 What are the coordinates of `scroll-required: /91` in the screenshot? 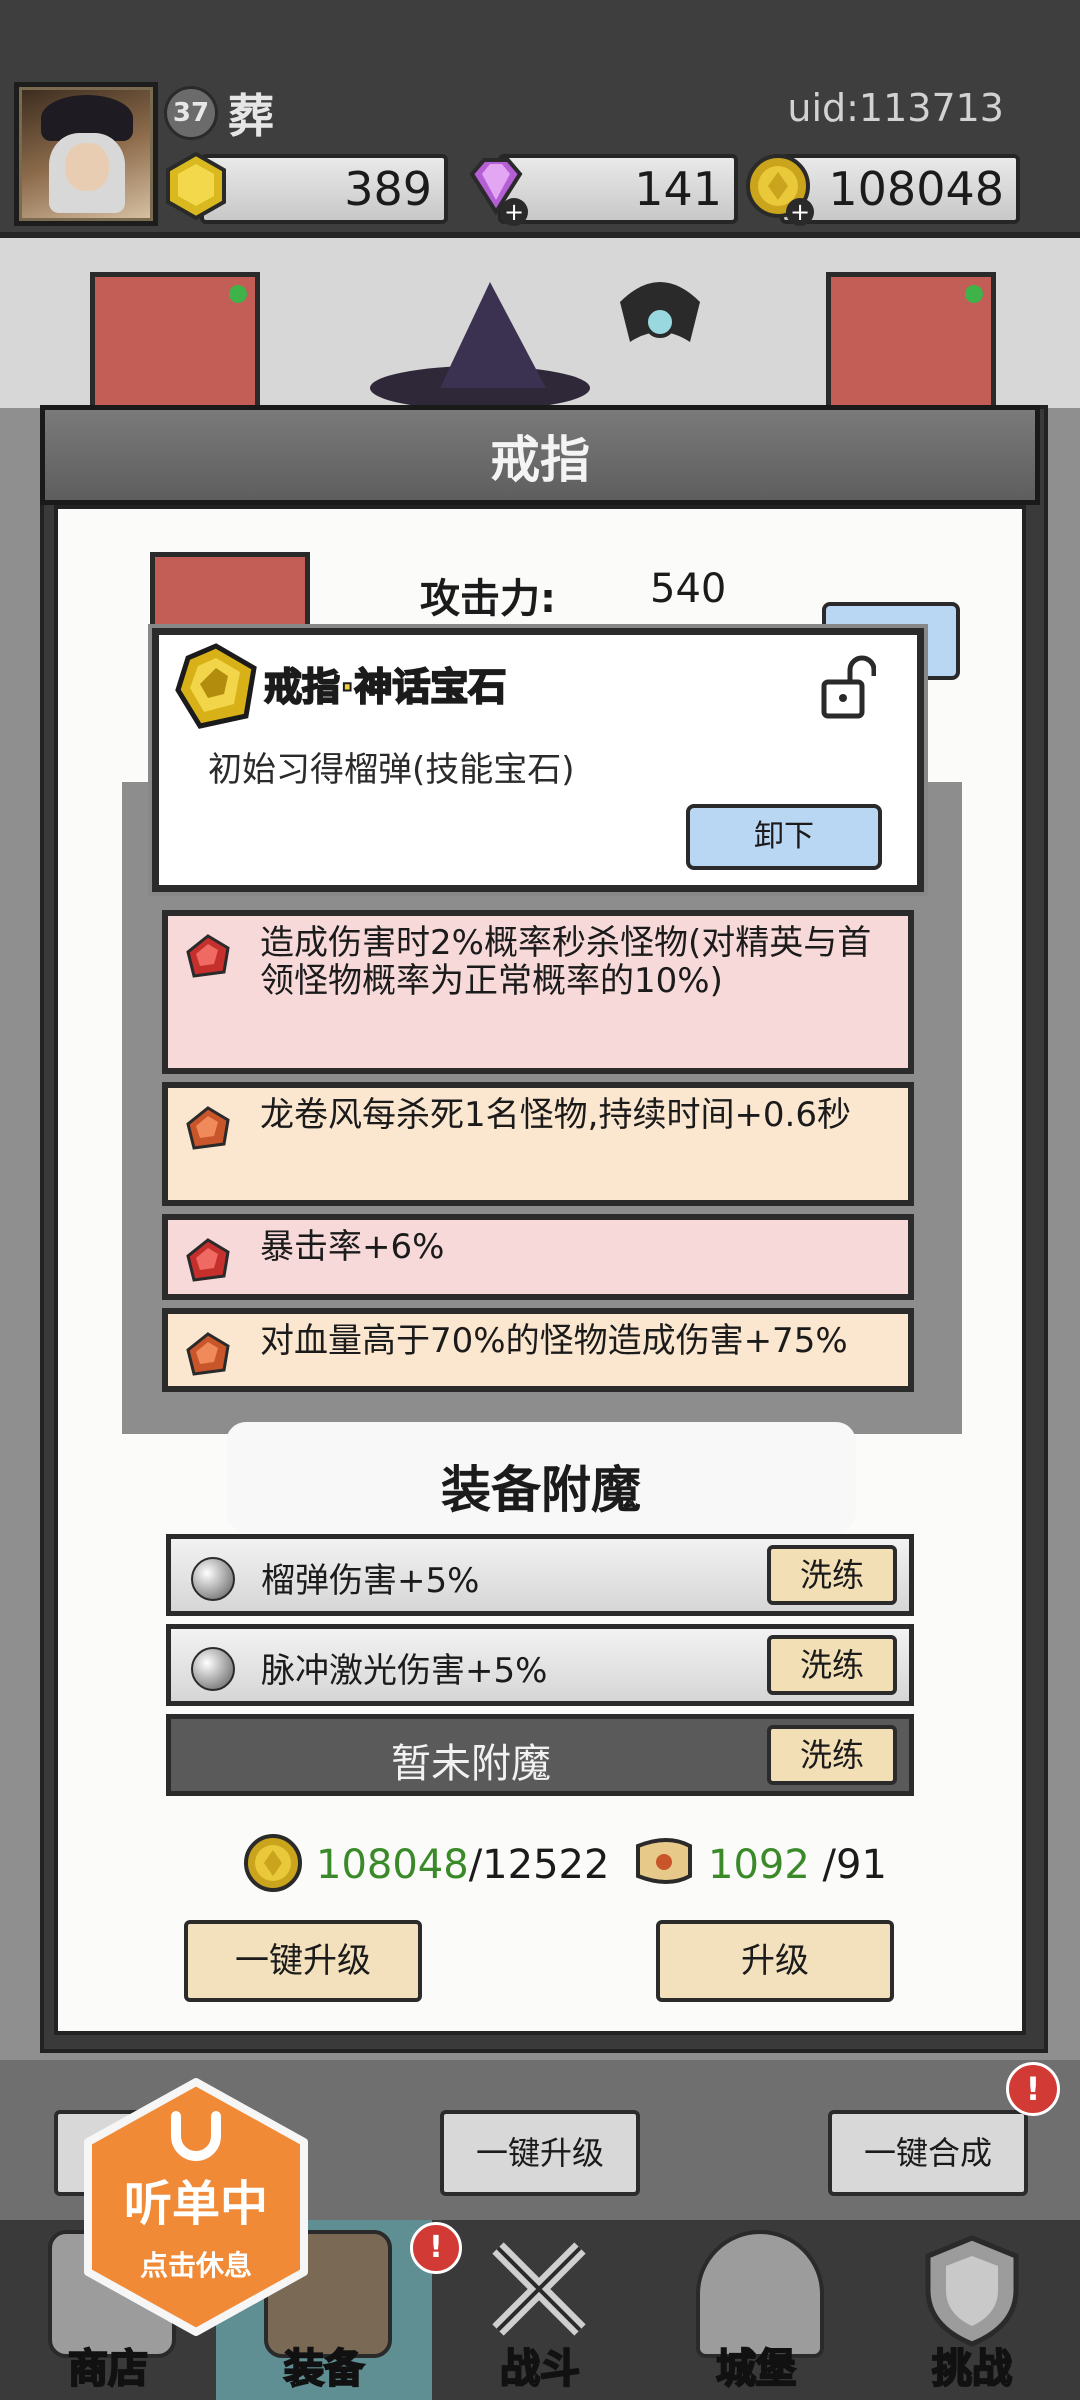 It's located at (848, 1865).